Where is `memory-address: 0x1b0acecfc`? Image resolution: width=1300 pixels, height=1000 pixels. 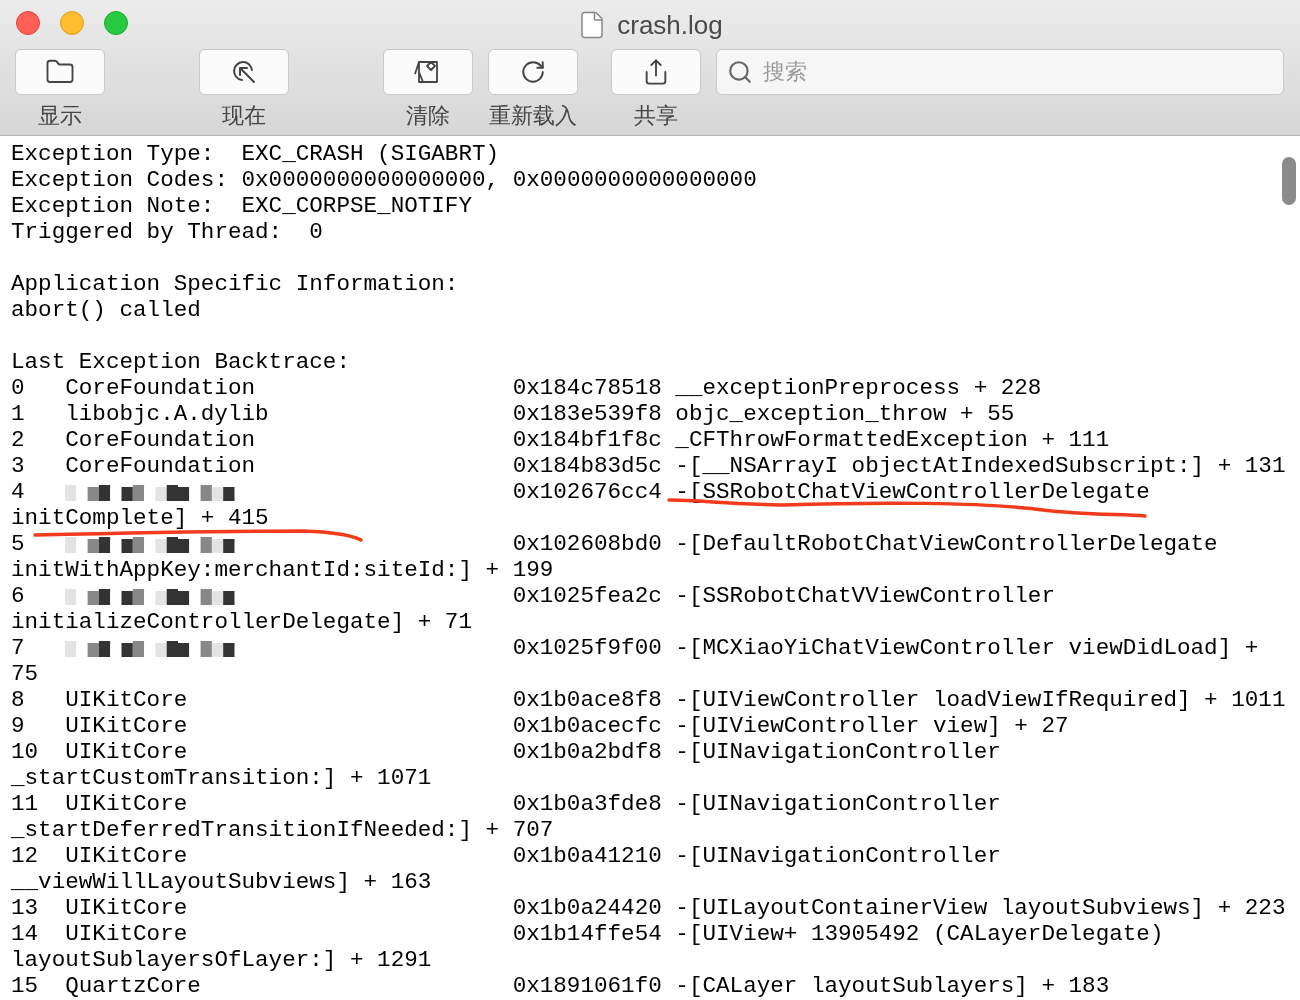
memory-address: 0x1b0acecfc is located at coordinates (587, 726).